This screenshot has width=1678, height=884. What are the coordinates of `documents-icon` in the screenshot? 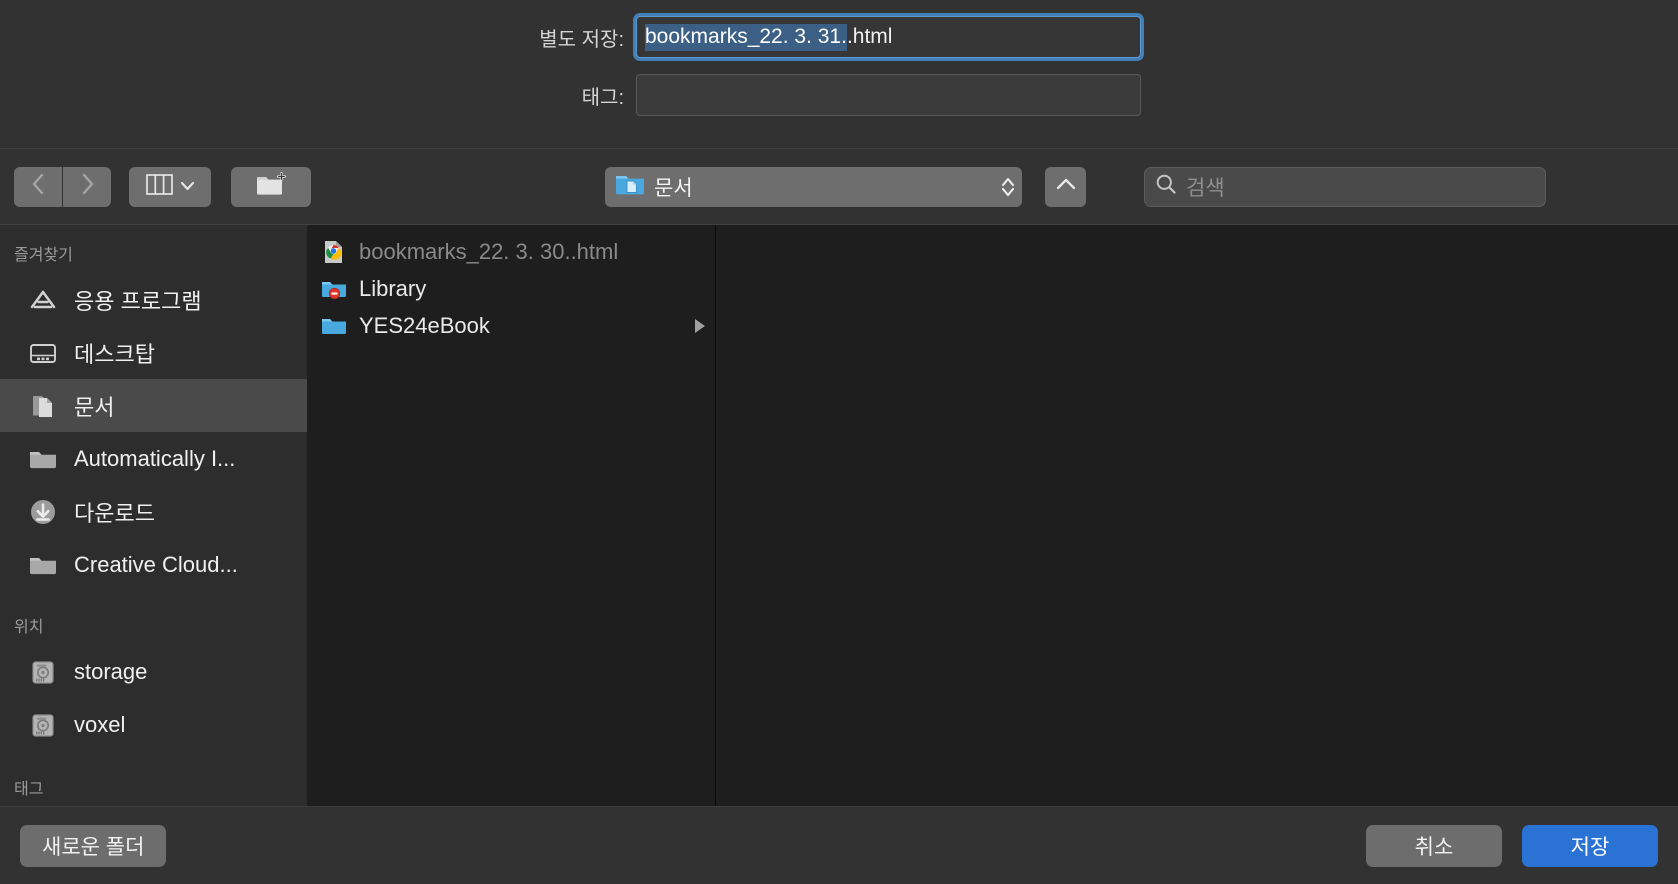 It's located at (43, 406).